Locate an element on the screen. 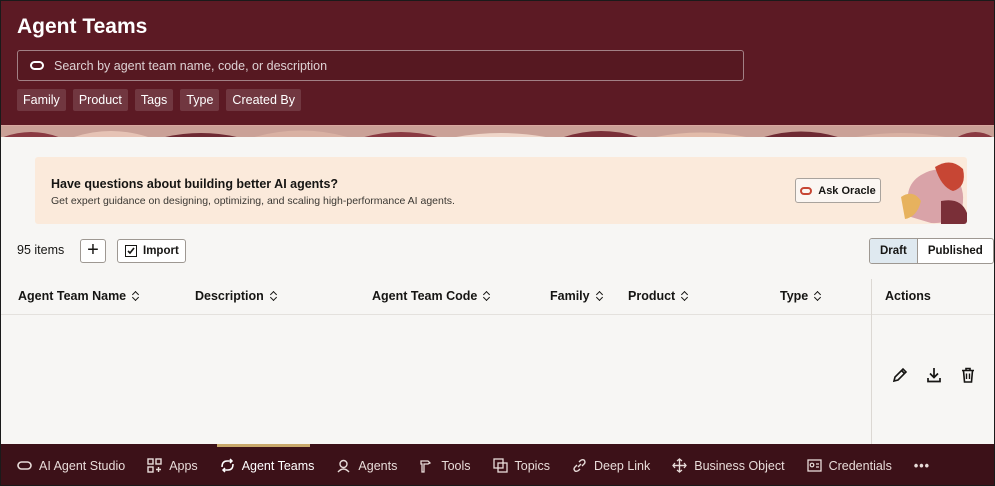 The width and height of the screenshot is (995, 486). pattern-art is located at coordinates (497, 131).